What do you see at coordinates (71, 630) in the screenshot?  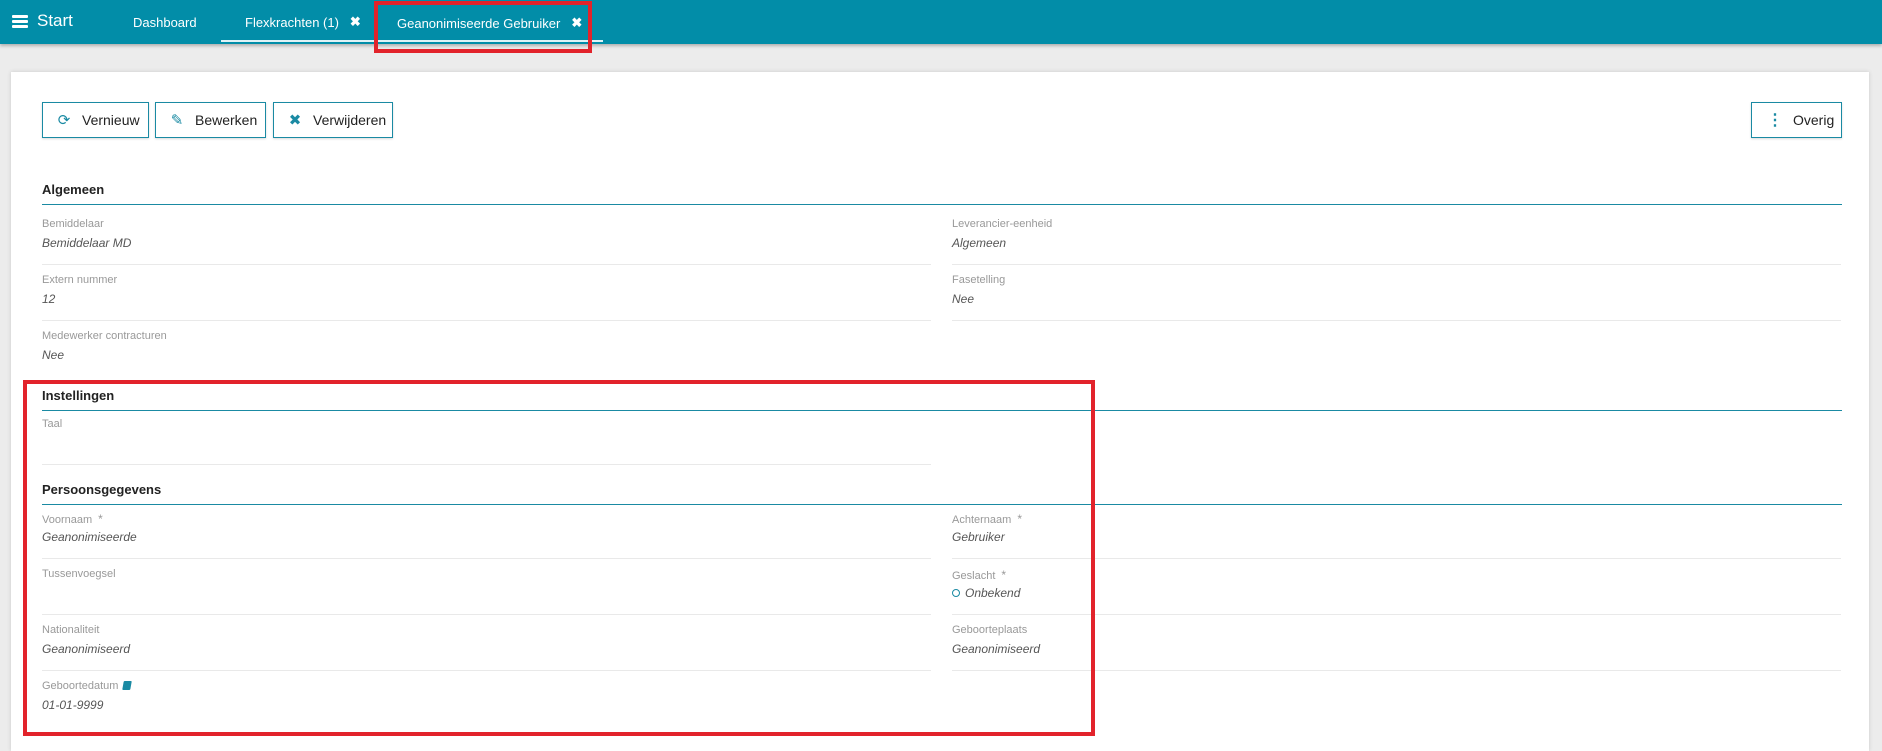 I see `field-label: Nationaliteit` at bounding box center [71, 630].